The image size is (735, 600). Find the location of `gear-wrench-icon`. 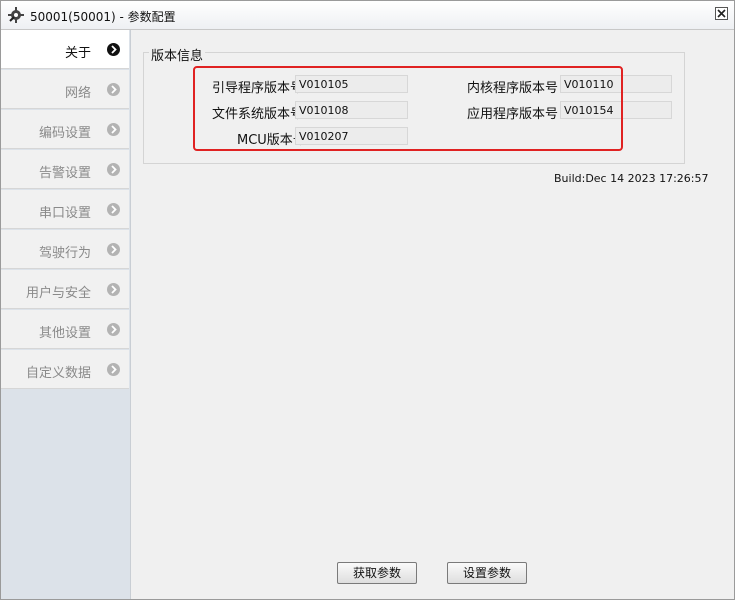

gear-wrench-icon is located at coordinates (16, 15).